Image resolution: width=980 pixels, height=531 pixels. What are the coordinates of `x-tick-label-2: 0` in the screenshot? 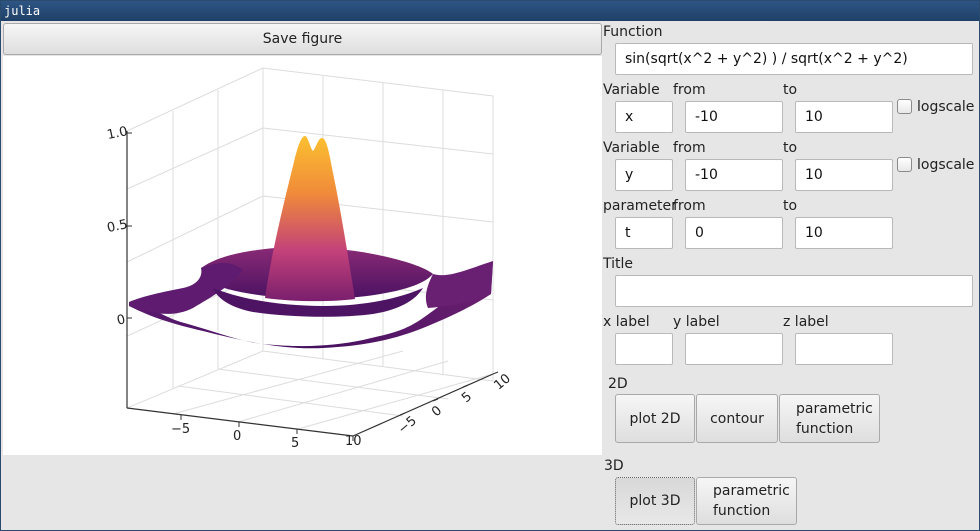 It's located at (237, 436).